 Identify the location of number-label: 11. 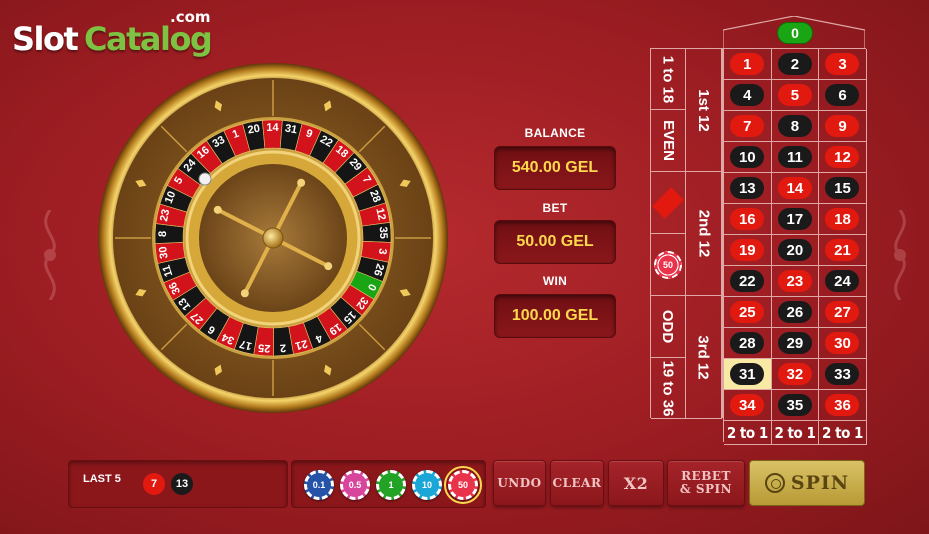
(794, 157).